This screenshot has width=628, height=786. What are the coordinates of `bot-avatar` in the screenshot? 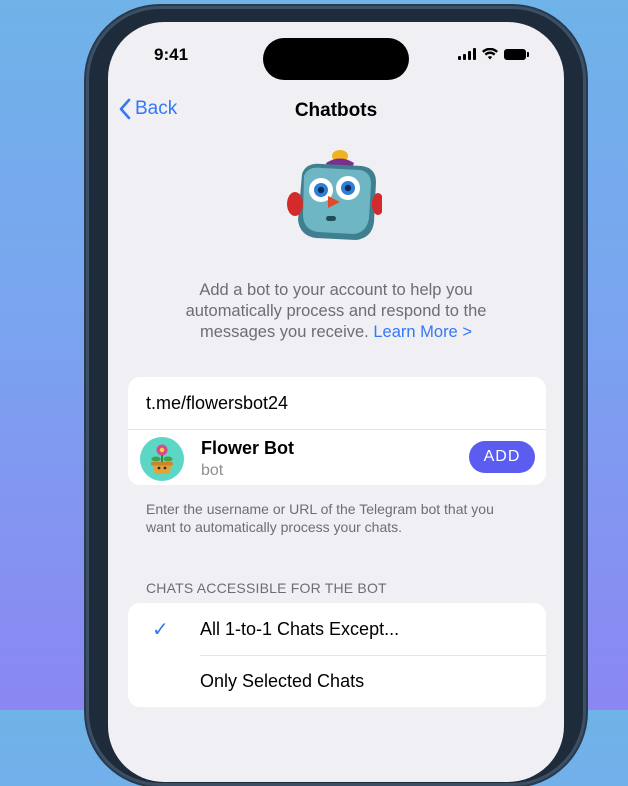 It's located at (162, 459).